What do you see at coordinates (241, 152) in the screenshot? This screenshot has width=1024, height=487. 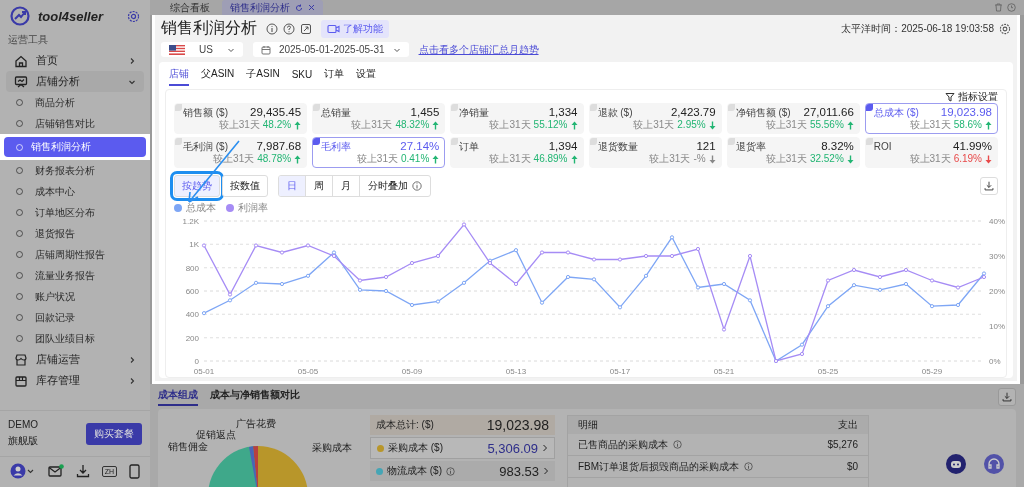 I see `metric-card: 毛利润 ($) 7,987.68 较上31天 48.78%` at bounding box center [241, 152].